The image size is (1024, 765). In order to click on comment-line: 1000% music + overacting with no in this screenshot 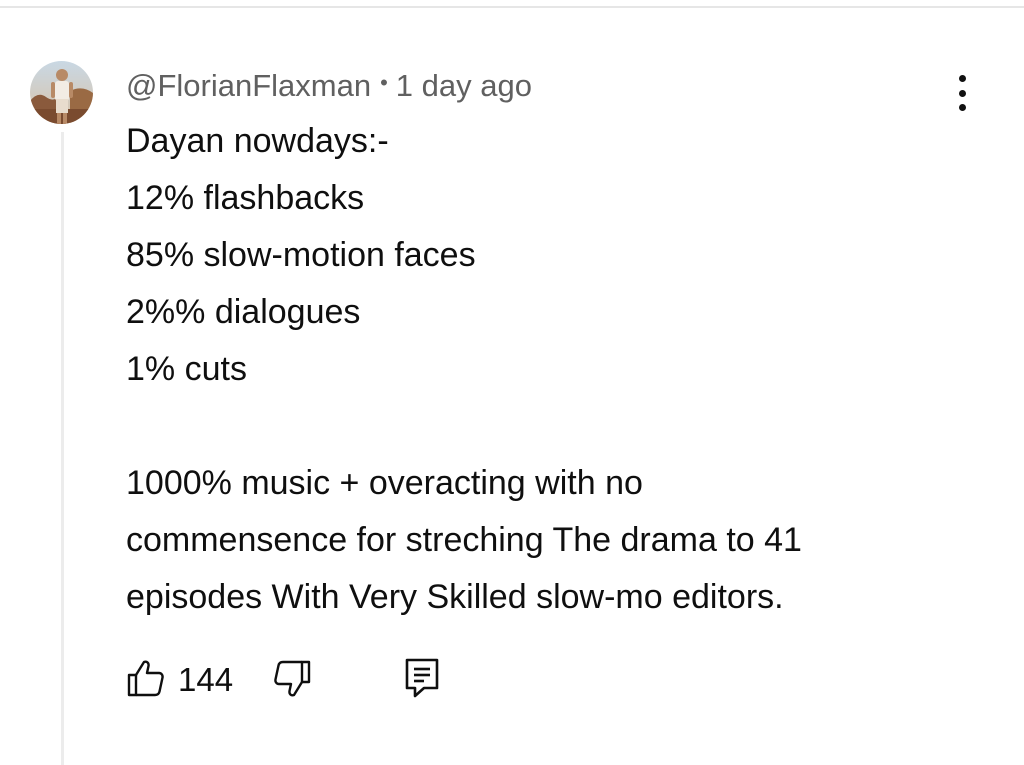, I will do `click(384, 483)`.